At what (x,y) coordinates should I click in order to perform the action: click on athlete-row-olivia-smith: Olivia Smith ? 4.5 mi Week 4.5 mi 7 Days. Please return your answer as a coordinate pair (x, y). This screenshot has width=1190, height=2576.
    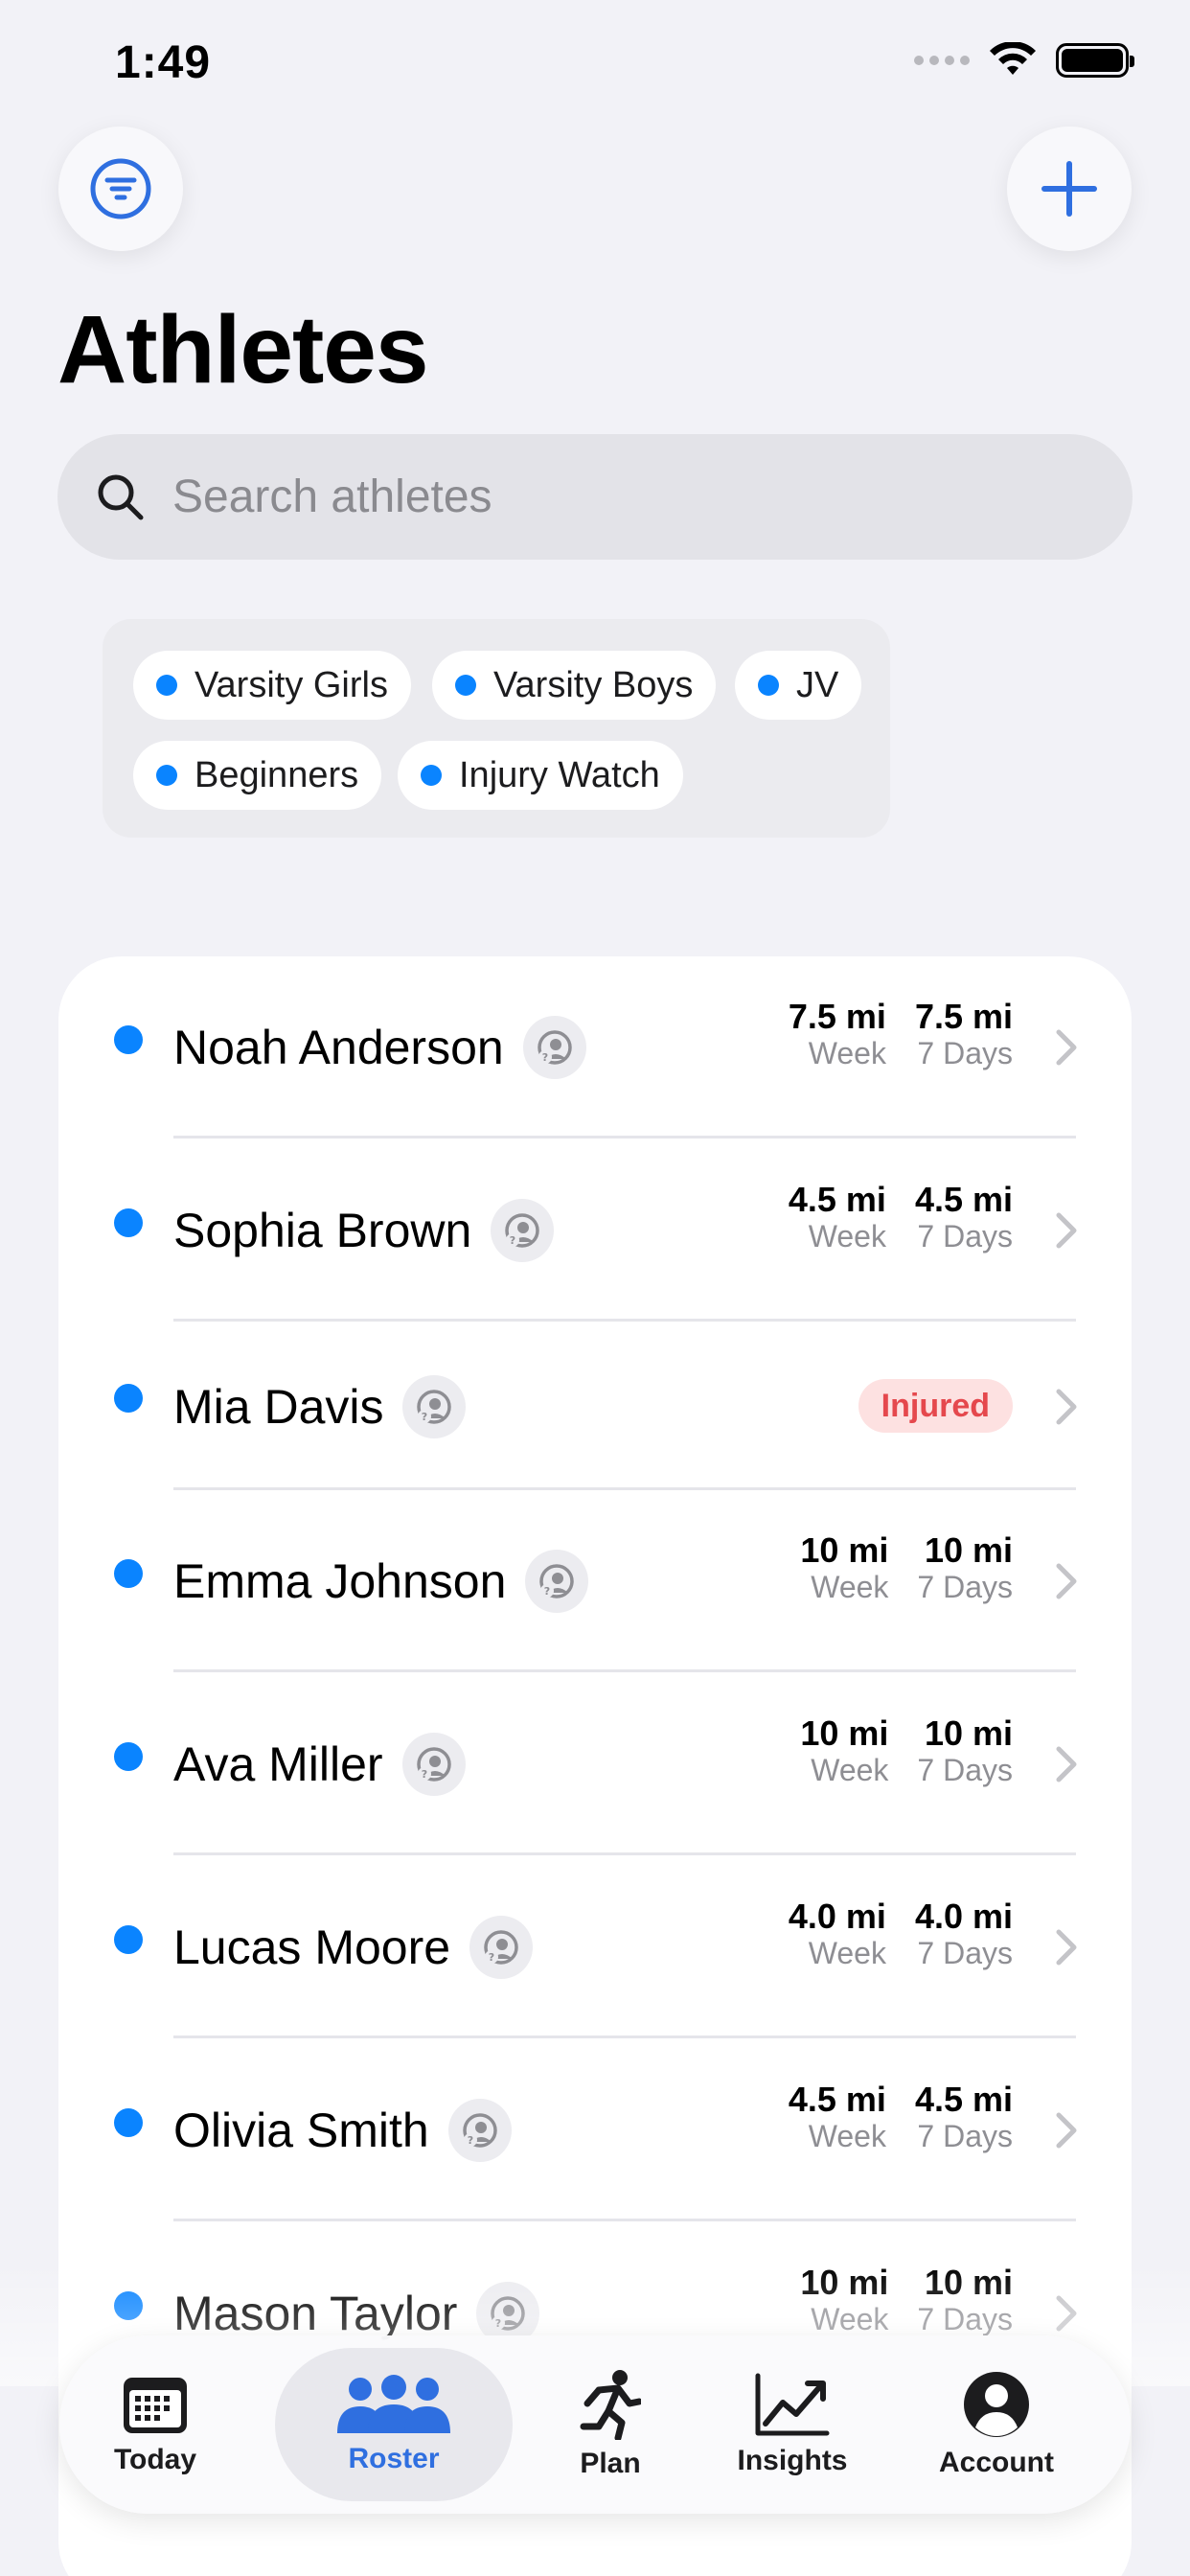
    Looking at the image, I should click on (595, 2130).